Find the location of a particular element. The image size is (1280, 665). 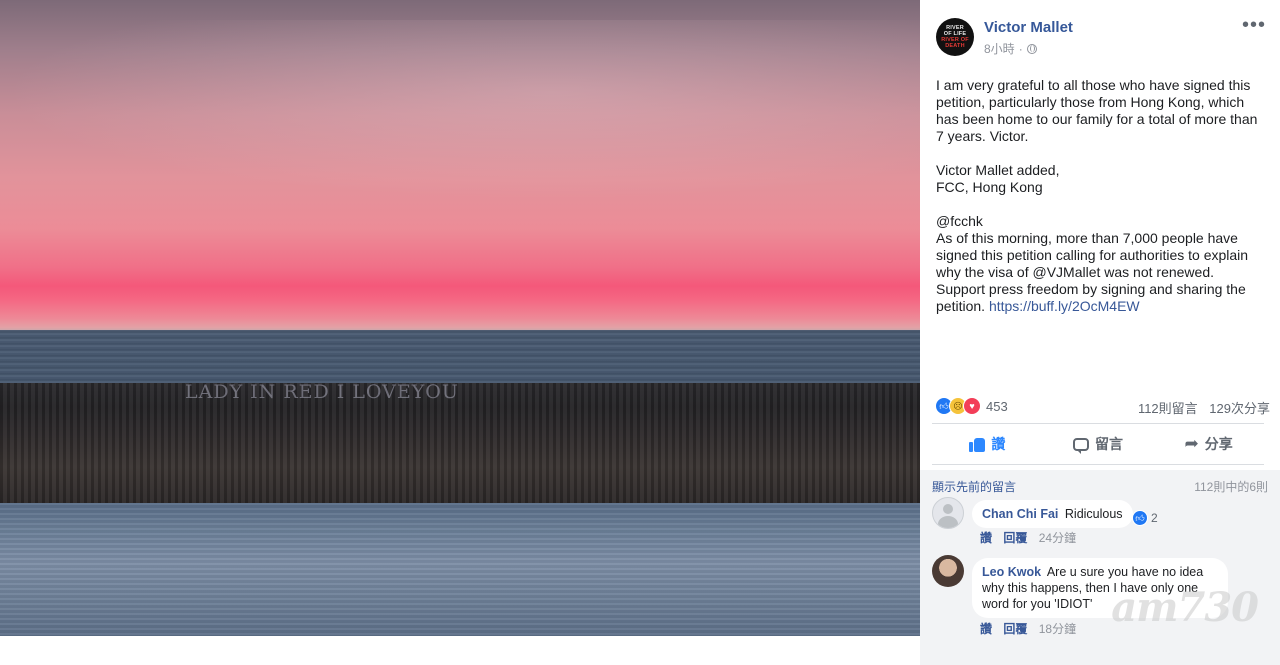

author-avatar: RIVER OF LIFE RIVER OF DEATH is located at coordinates (955, 37).